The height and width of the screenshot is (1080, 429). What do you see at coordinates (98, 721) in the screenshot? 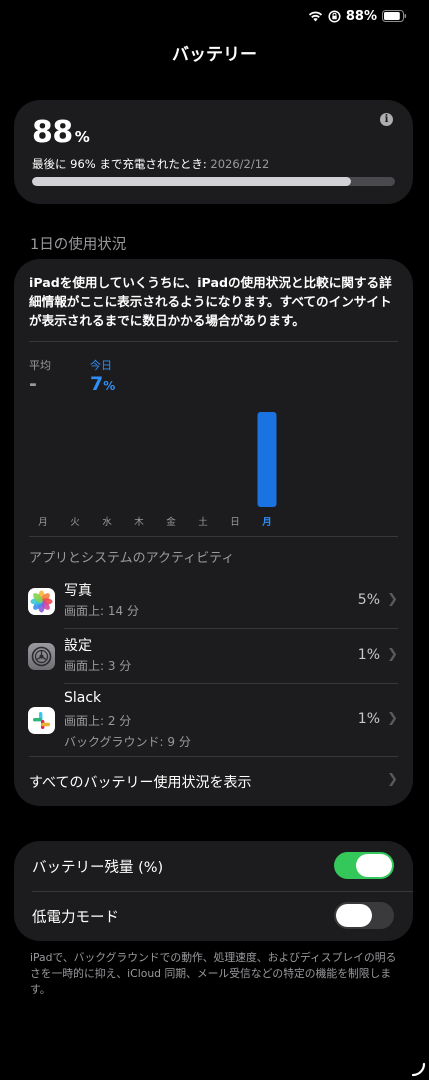
I see `app-screen-time: 画面上: 2 分` at bounding box center [98, 721].